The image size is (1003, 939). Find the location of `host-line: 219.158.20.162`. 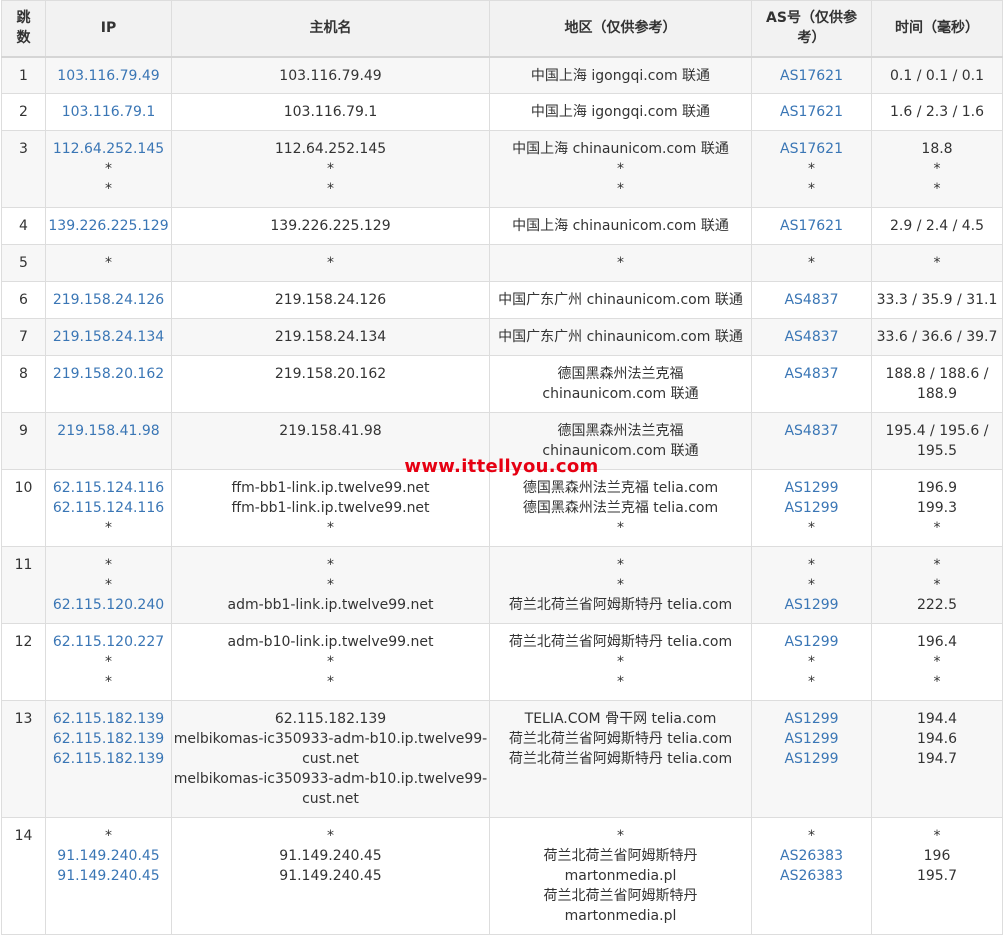

host-line: 219.158.20.162 is located at coordinates (330, 374).